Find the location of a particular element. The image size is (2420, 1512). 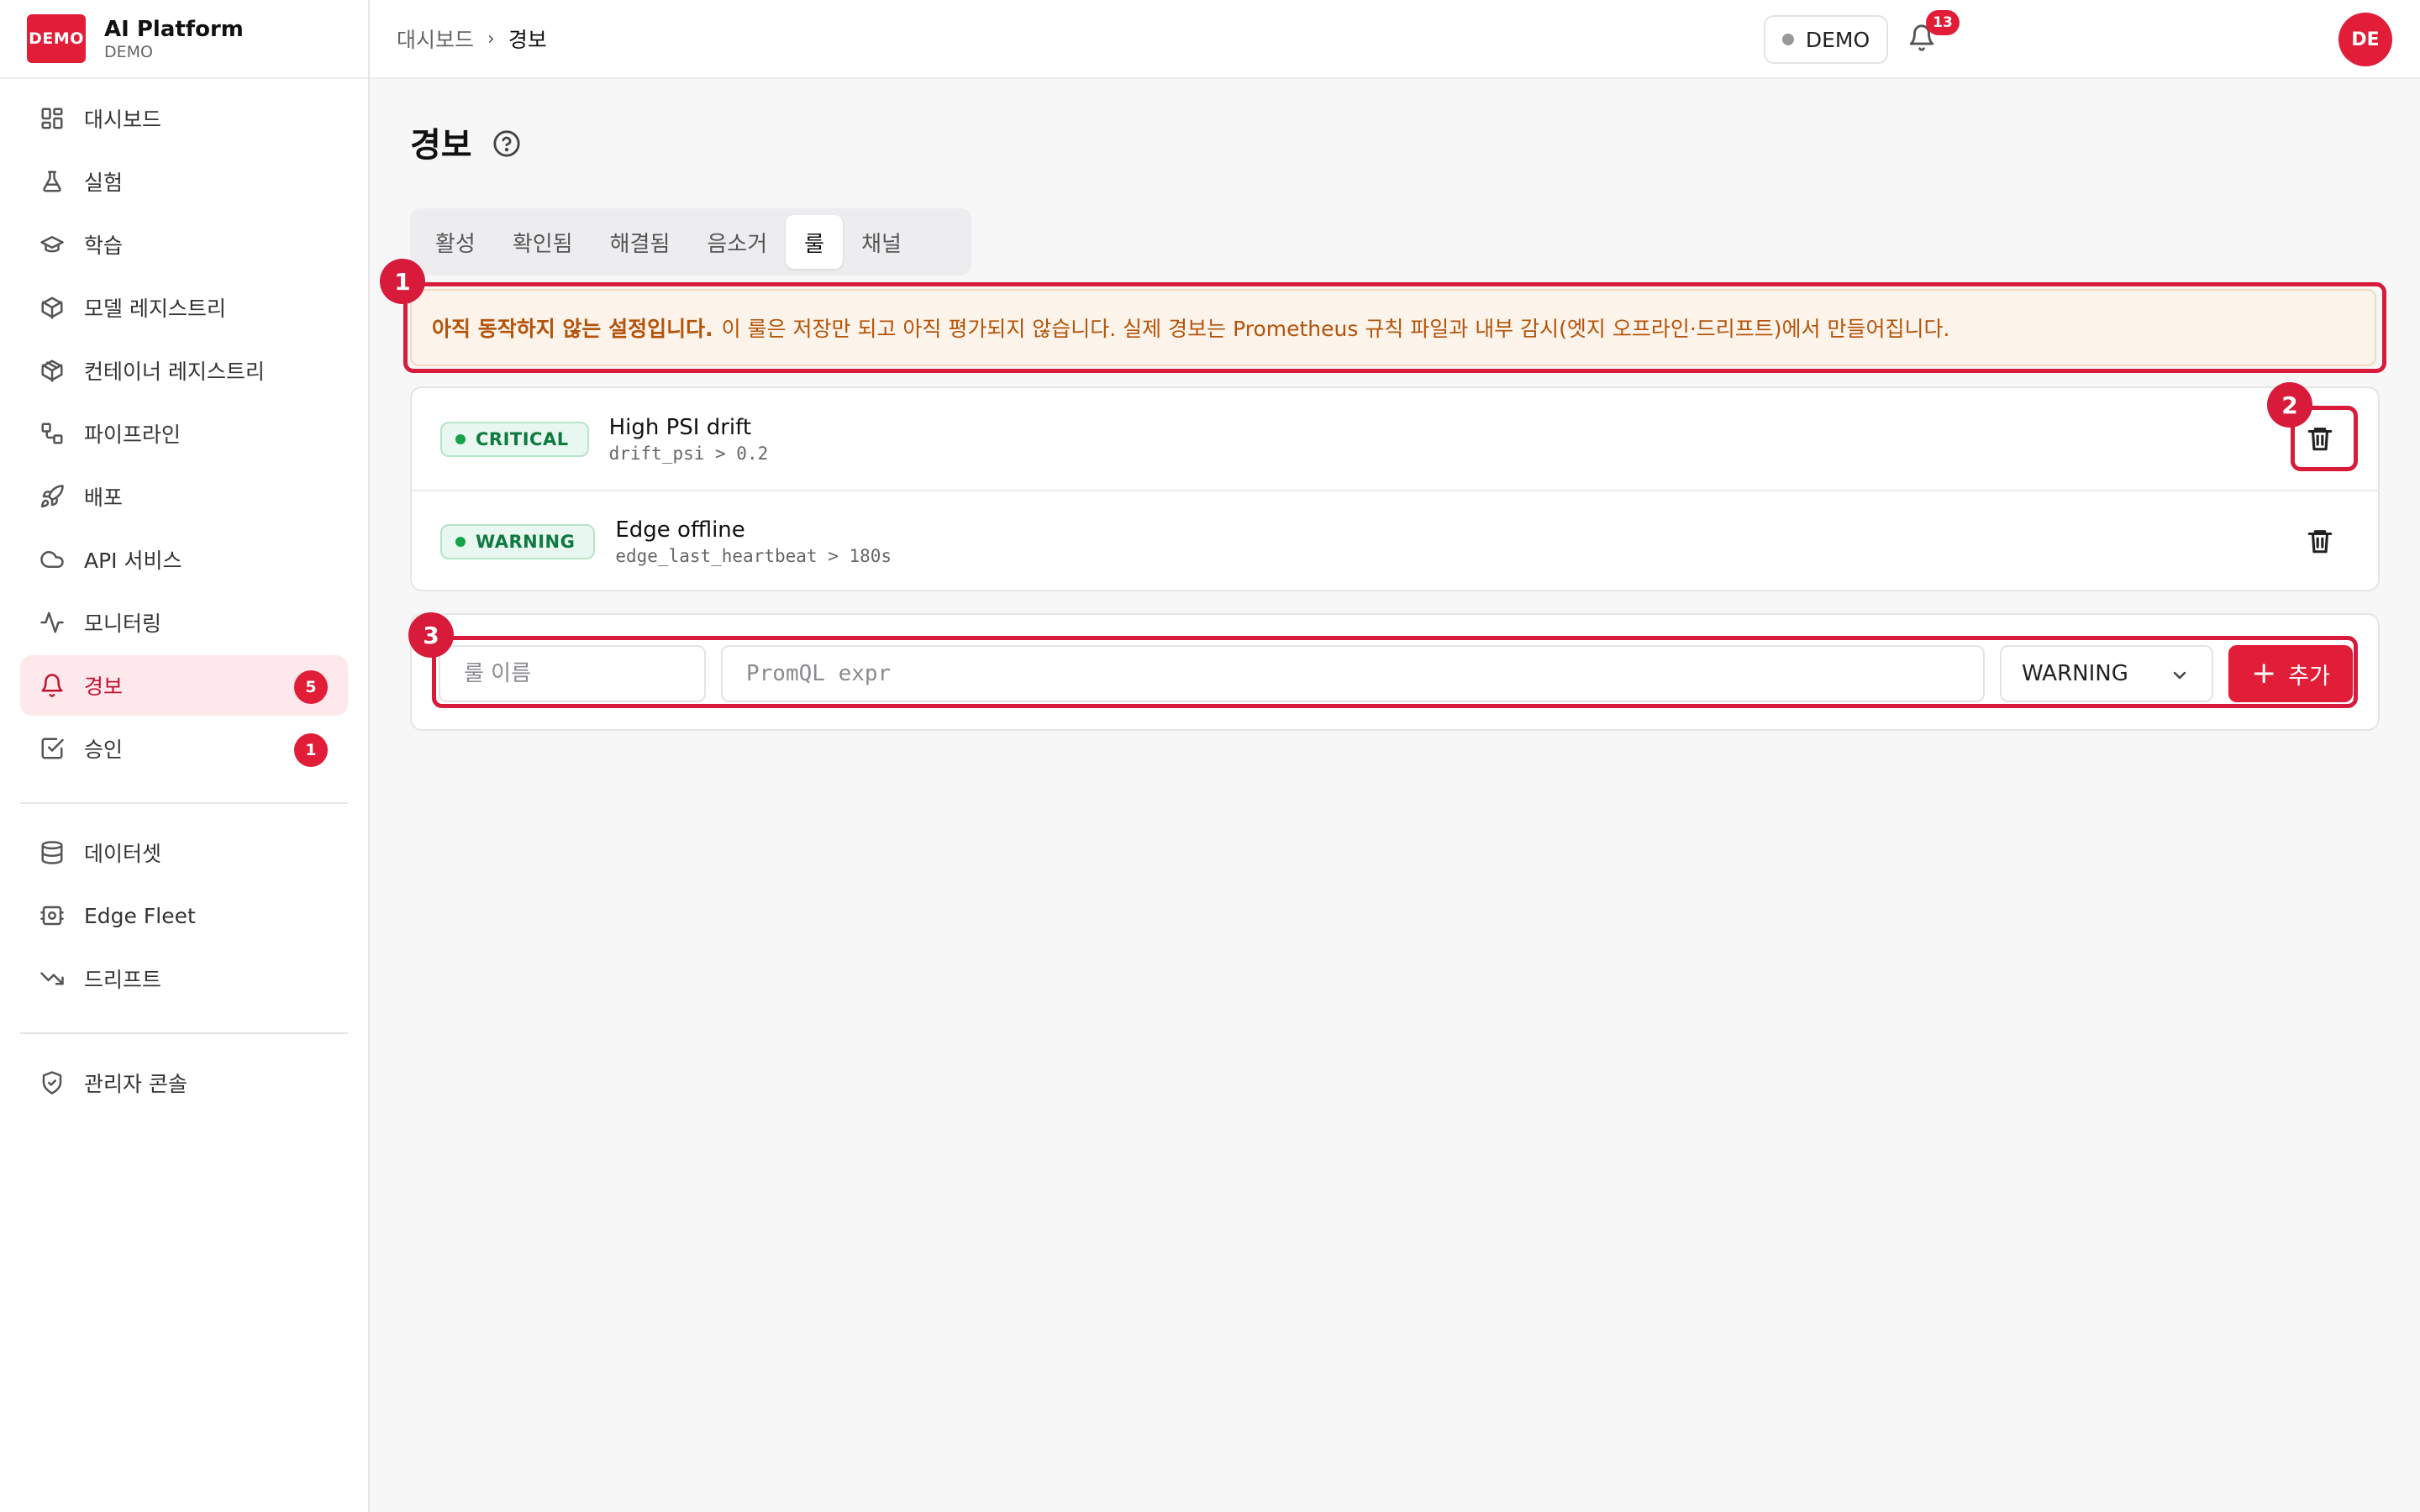

sidebar-item-deploy: 배포 is located at coordinates (184, 496).